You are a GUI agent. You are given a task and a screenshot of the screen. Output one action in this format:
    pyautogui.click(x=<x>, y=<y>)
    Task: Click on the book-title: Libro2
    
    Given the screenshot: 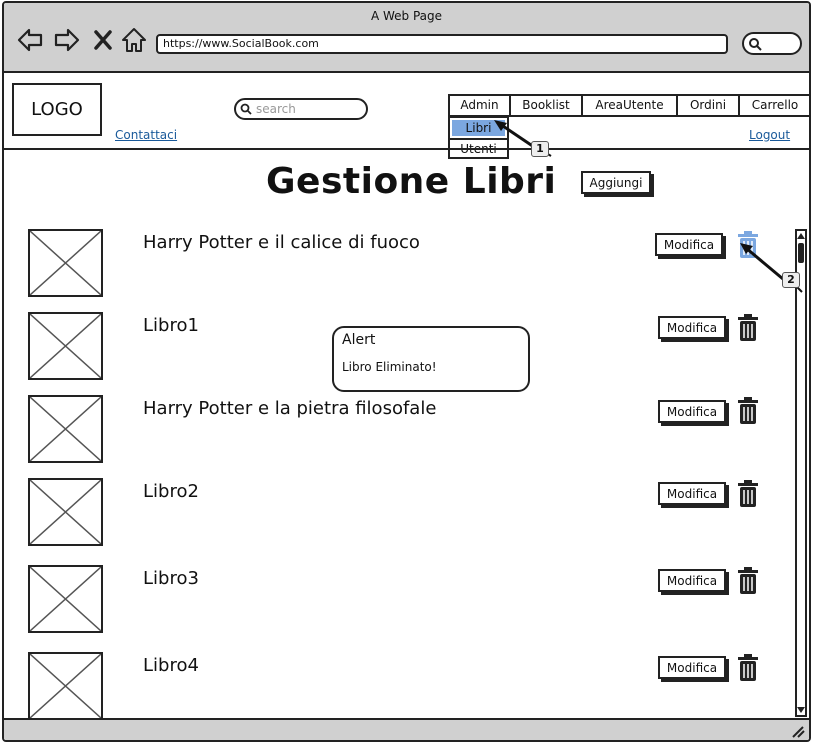 What is the action you would take?
    pyautogui.click(x=171, y=491)
    